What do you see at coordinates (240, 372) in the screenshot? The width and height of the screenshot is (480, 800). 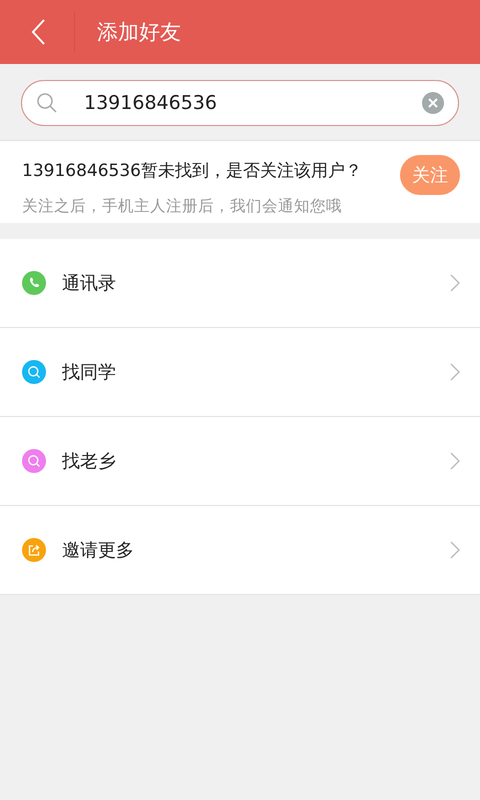 I see `menu-item: 找同学` at bounding box center [240, 372].